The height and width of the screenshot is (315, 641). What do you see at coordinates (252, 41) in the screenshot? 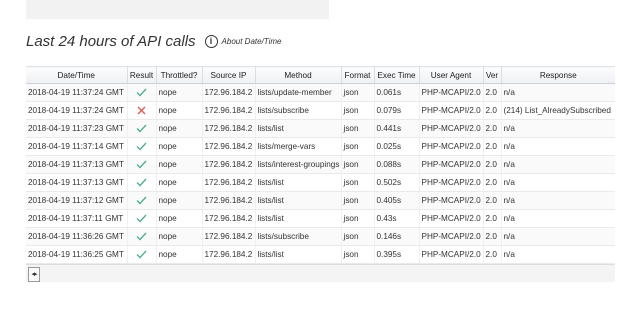
I see `about-datetime-link: About Date/Time` at bounding box center [252, 41].